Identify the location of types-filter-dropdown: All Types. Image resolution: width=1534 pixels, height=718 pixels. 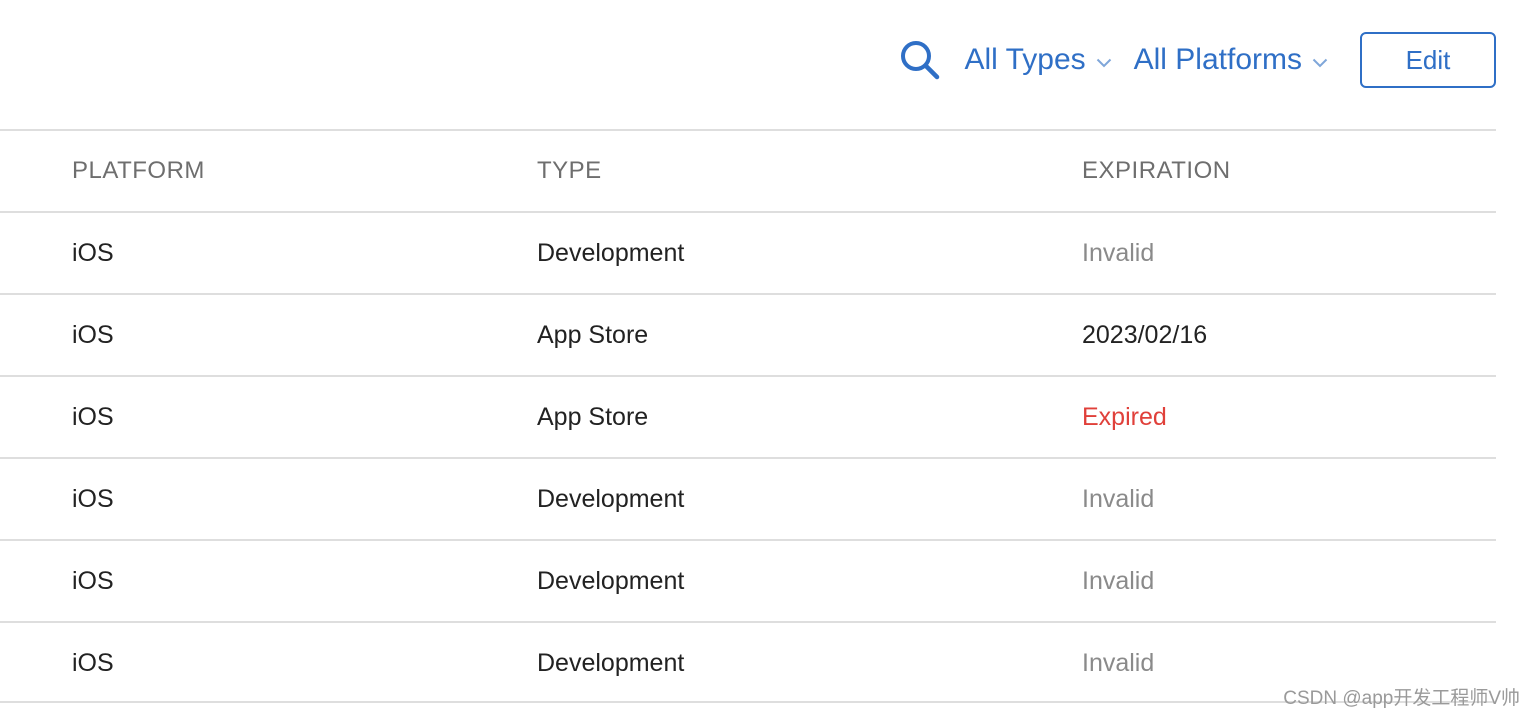
(1037, 60).